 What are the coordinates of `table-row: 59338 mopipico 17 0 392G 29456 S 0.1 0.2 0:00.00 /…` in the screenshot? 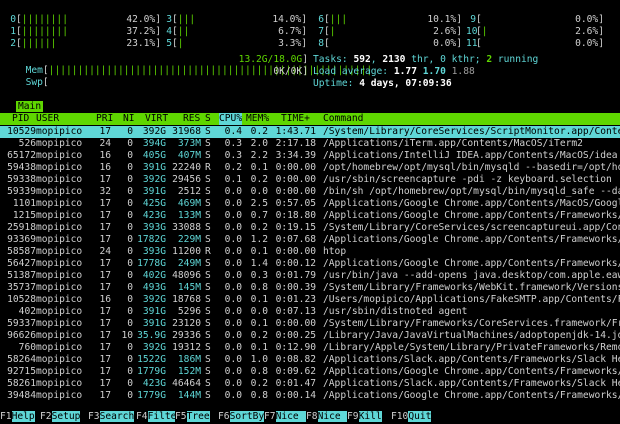 It's located at (310, 180).